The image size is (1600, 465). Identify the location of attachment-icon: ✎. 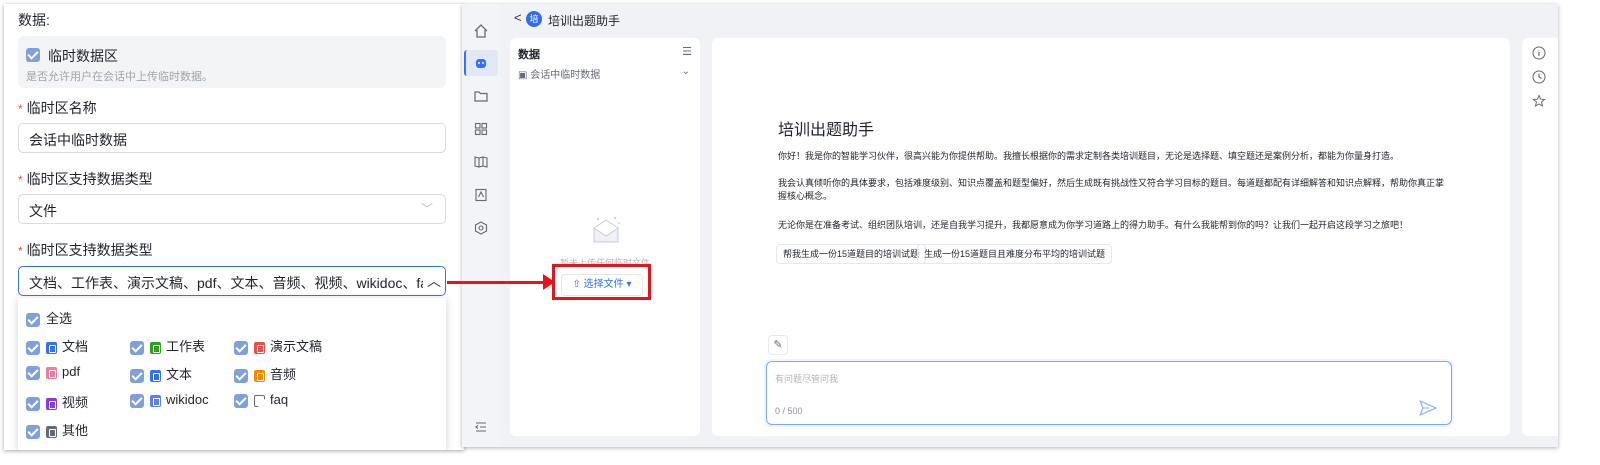
(778, 345).